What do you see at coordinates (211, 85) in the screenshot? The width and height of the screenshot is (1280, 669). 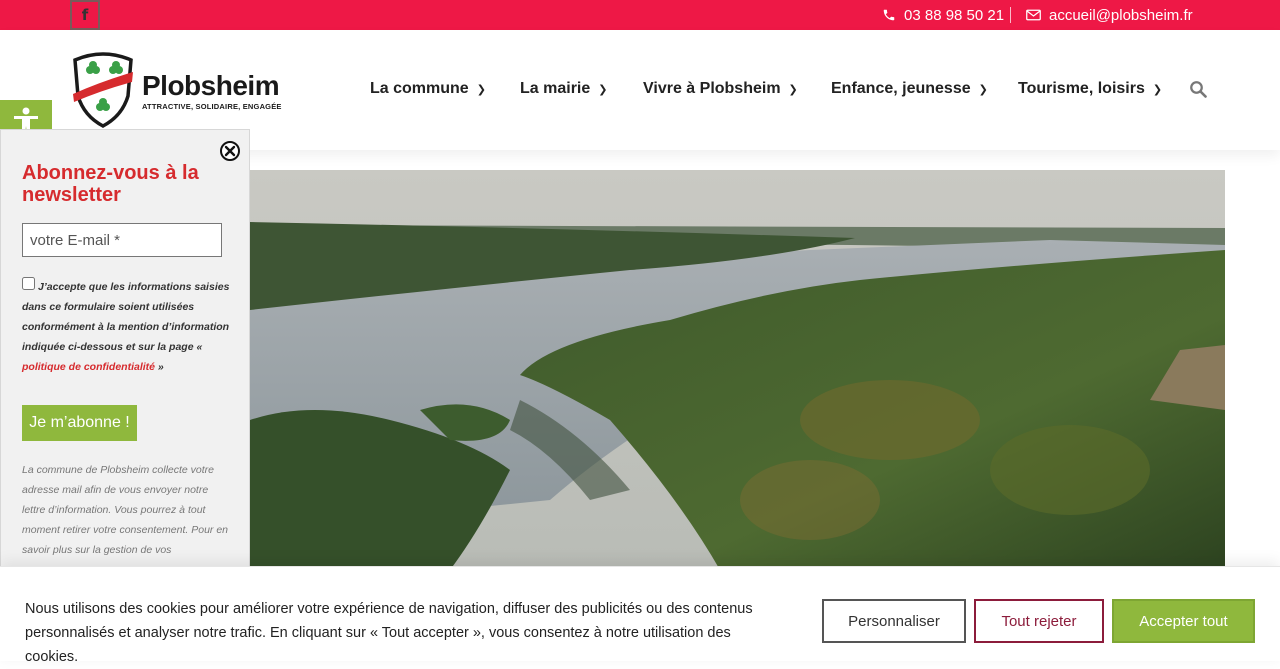 I see `logo-name: Plobsheim` at bounding box center [211, 85].